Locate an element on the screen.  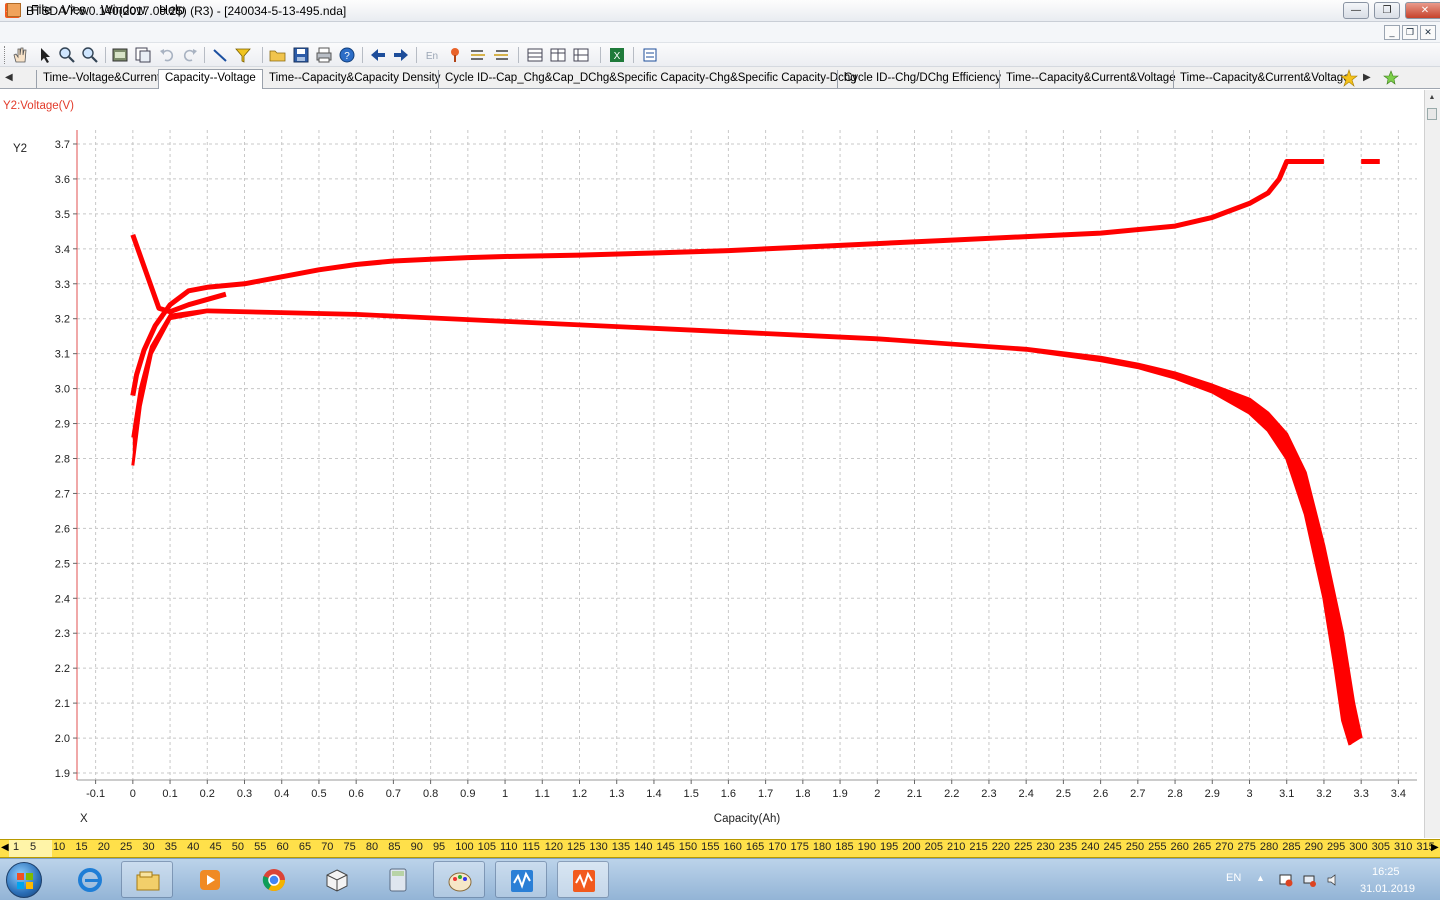
grid3-icon is located at coordinates (581, 55).